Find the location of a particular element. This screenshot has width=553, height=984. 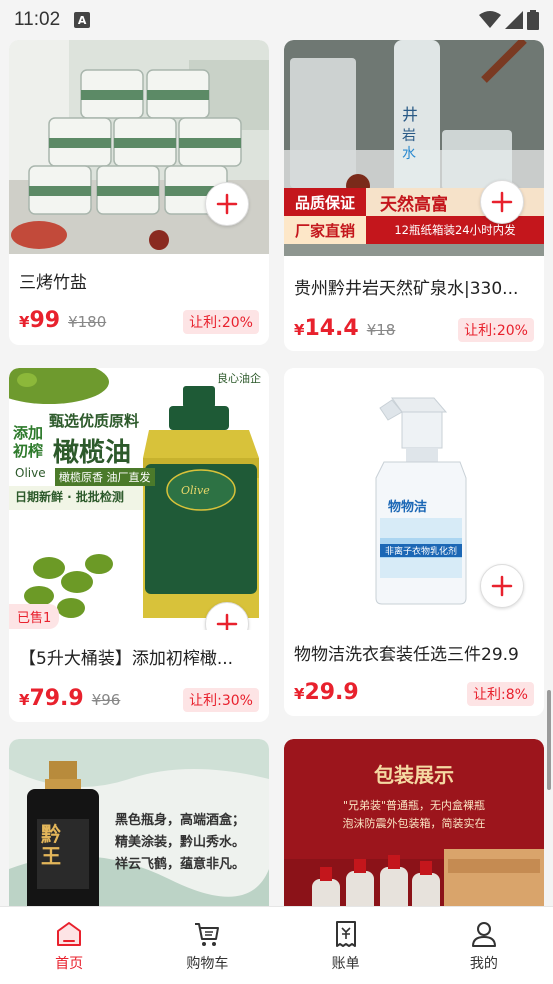

cart-icon is located at coordinates (207, 934).